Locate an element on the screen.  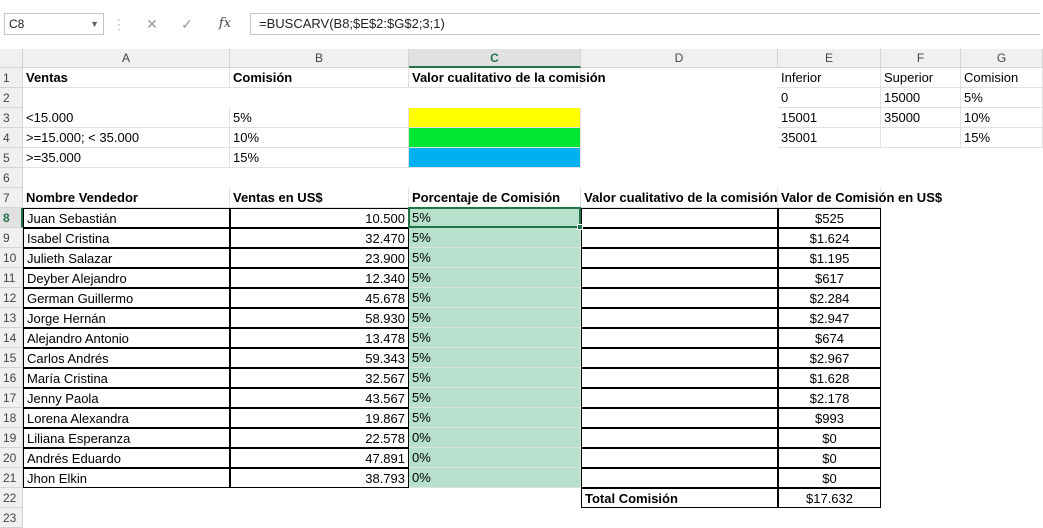
row-header-21: 21 is located at coordinates (11, 478).